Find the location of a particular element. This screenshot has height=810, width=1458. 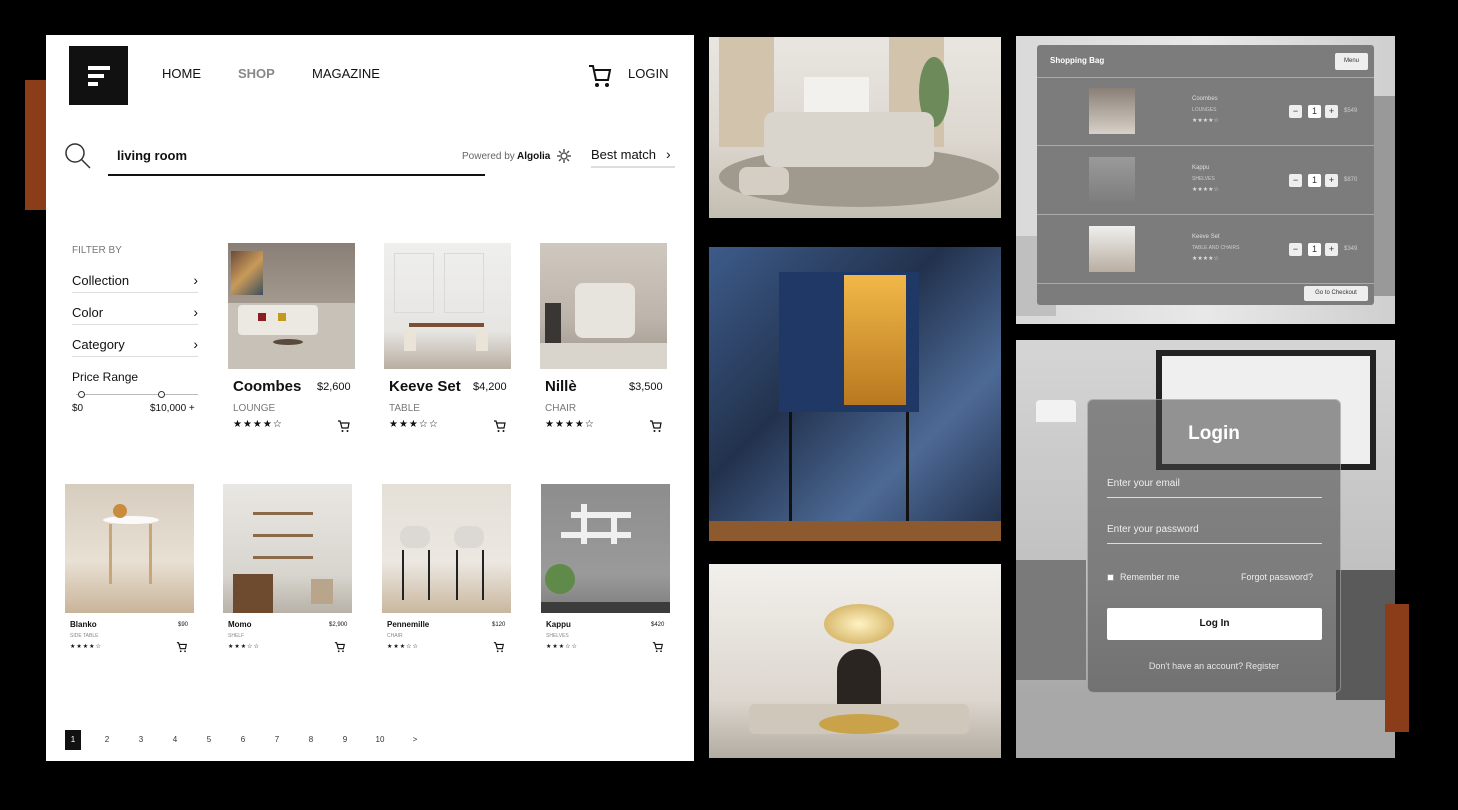

page-2: 2 is located at coordinates (107, 740).